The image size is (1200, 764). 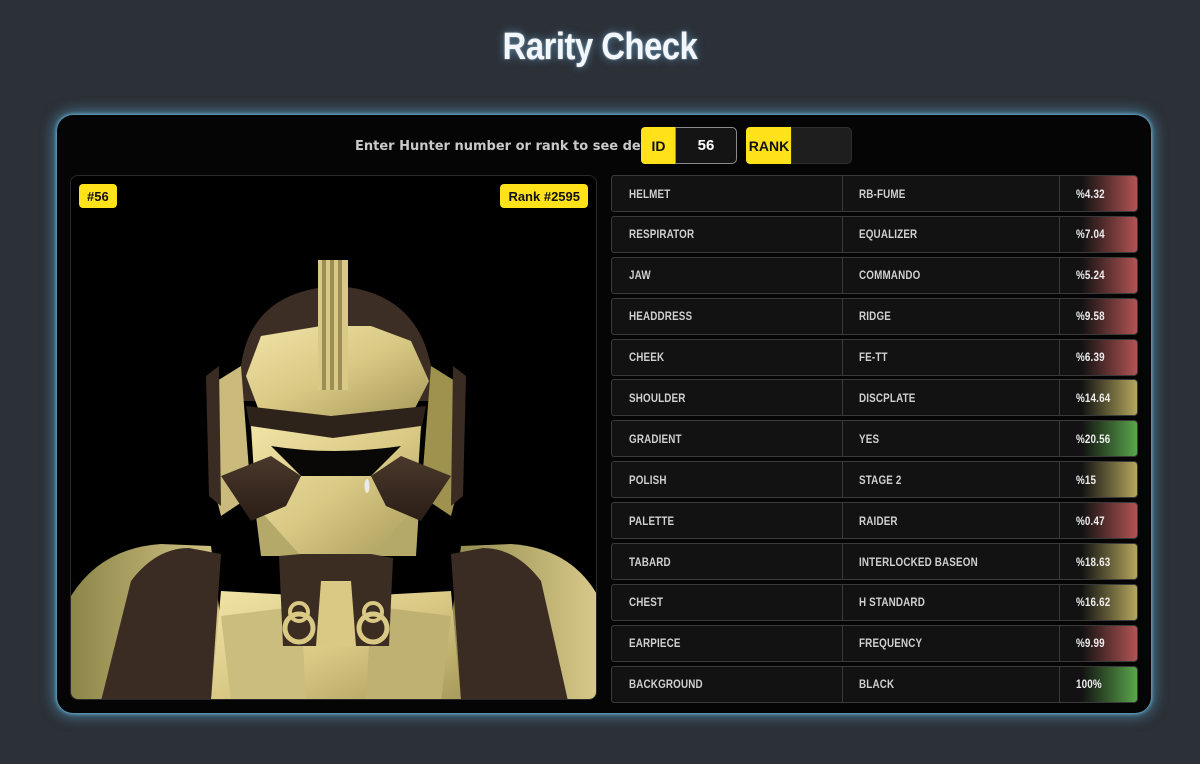 What do you see at coordinates (951, 480) in the screenshot?
I see `trait-value: STAGE 2` at bounding box center [951, 480].